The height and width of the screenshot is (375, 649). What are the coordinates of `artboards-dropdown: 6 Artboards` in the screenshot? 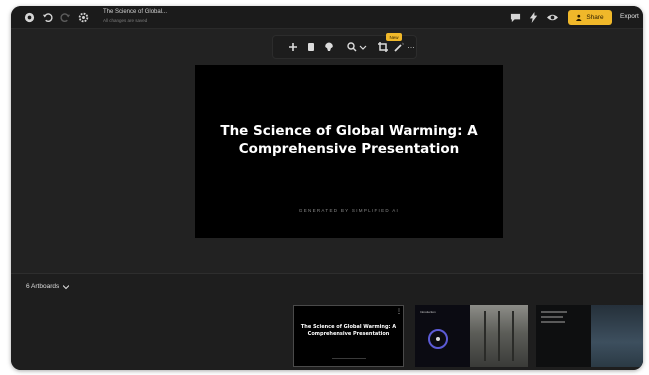 It's located at (48, 286).